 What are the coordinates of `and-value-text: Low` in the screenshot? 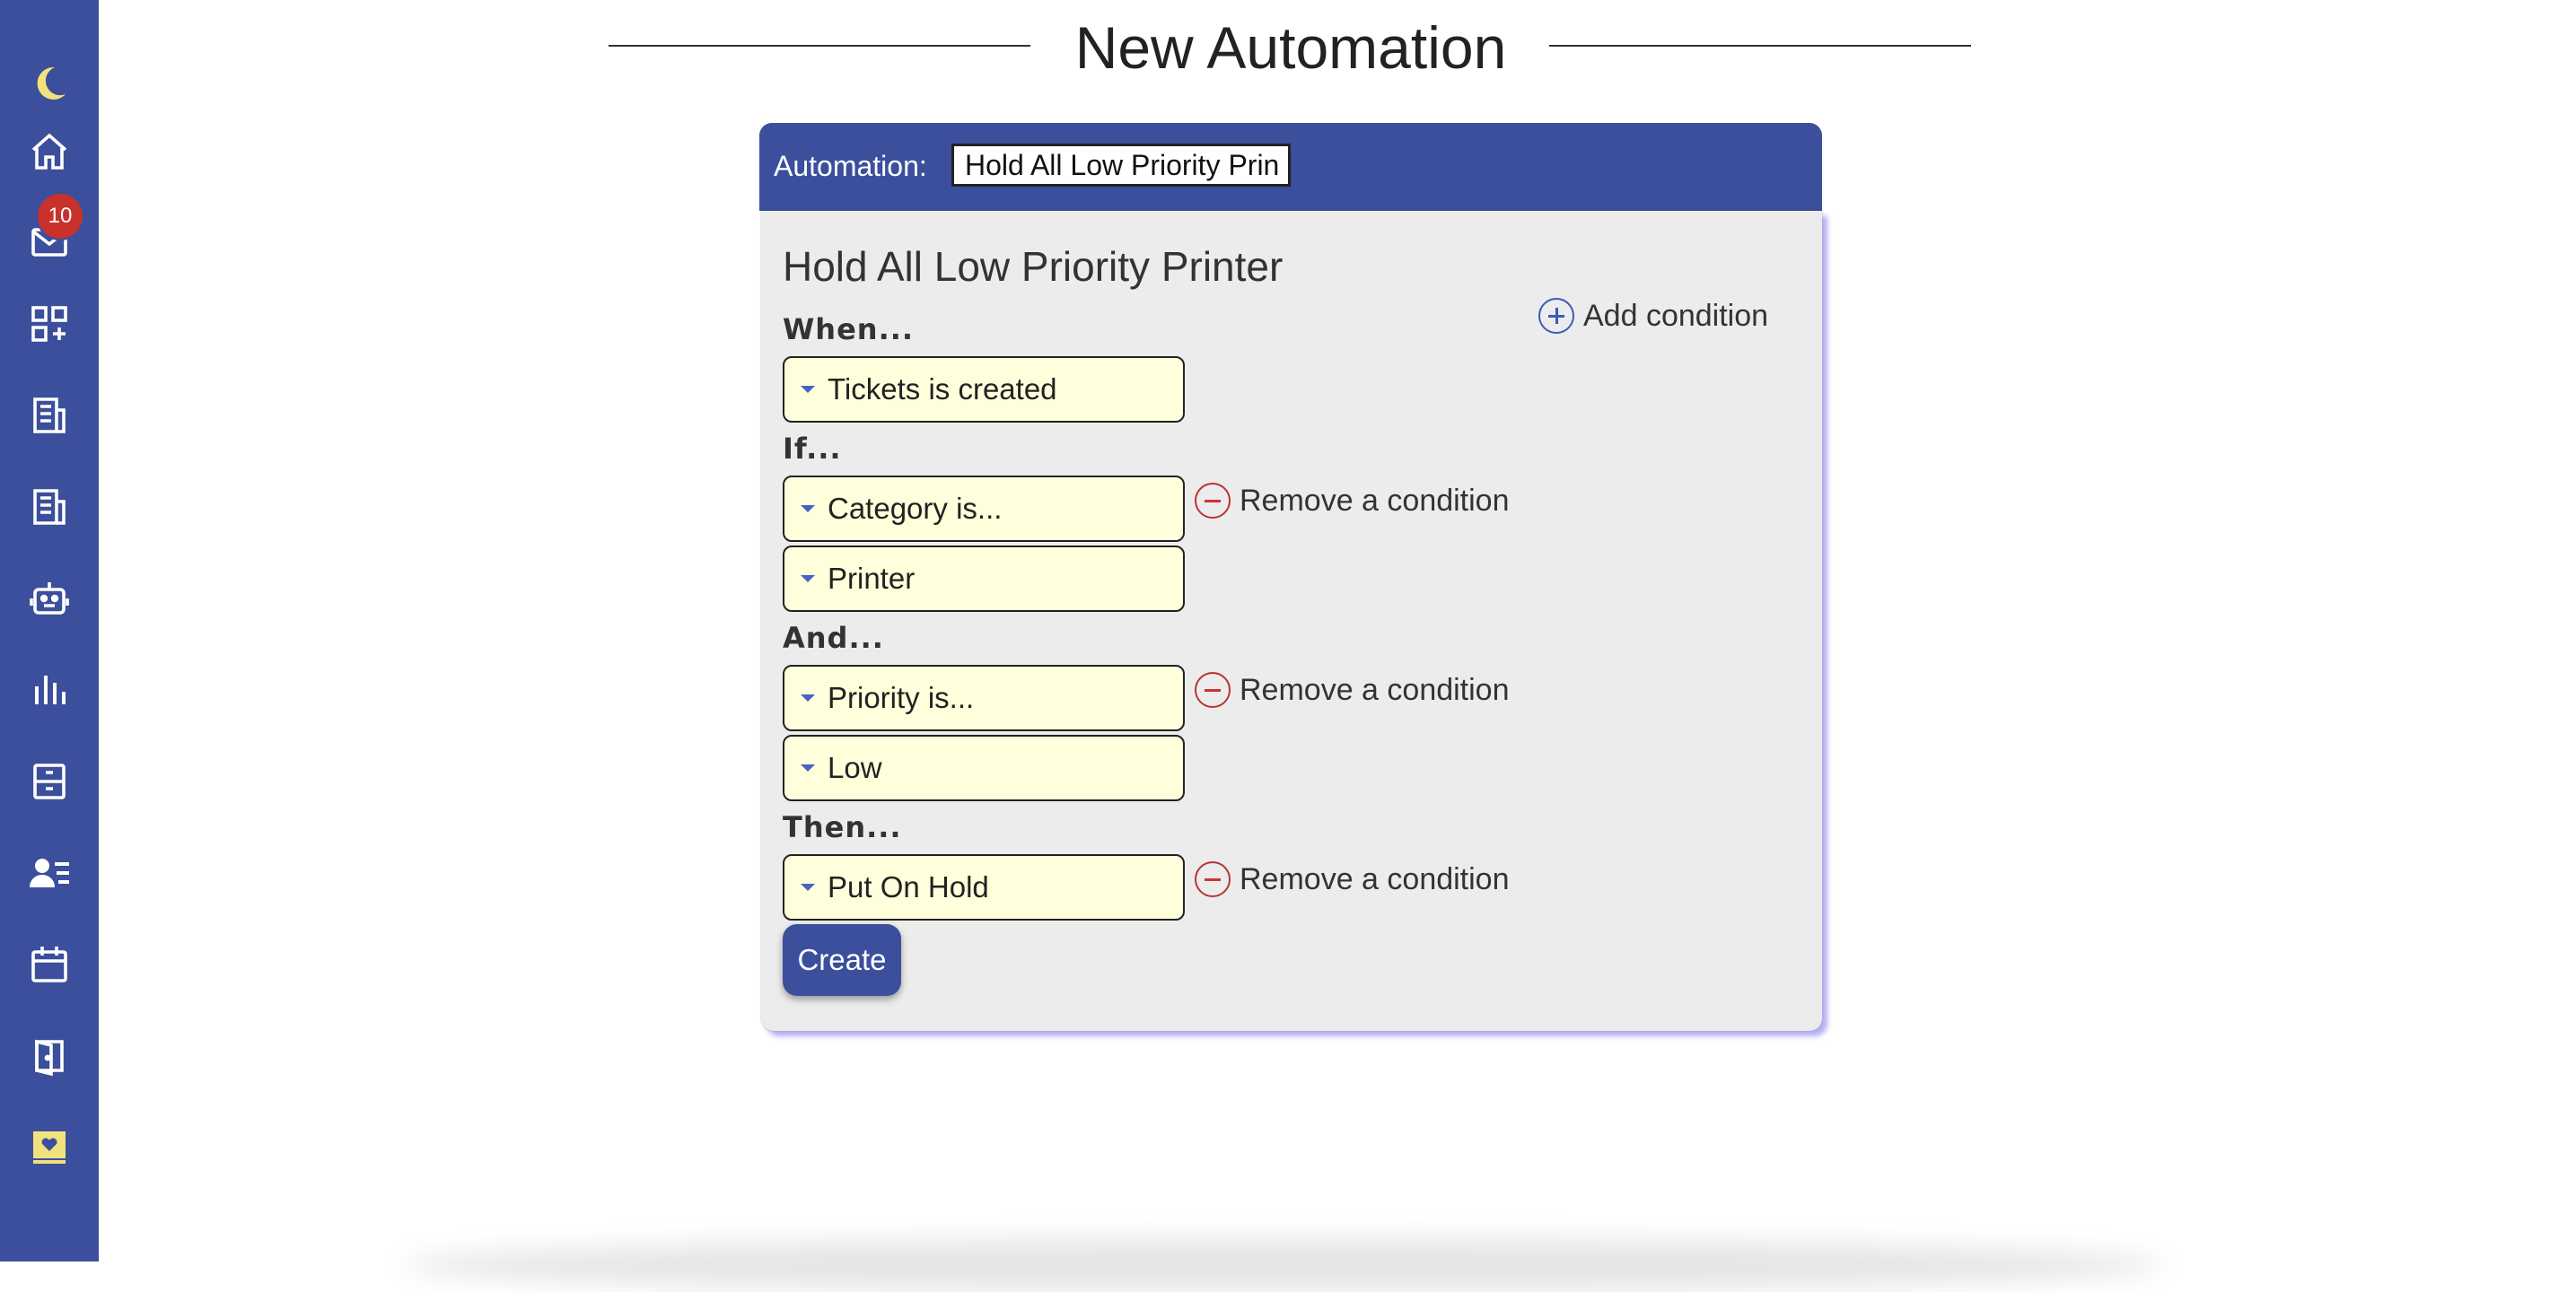 It's located at (855, 767).